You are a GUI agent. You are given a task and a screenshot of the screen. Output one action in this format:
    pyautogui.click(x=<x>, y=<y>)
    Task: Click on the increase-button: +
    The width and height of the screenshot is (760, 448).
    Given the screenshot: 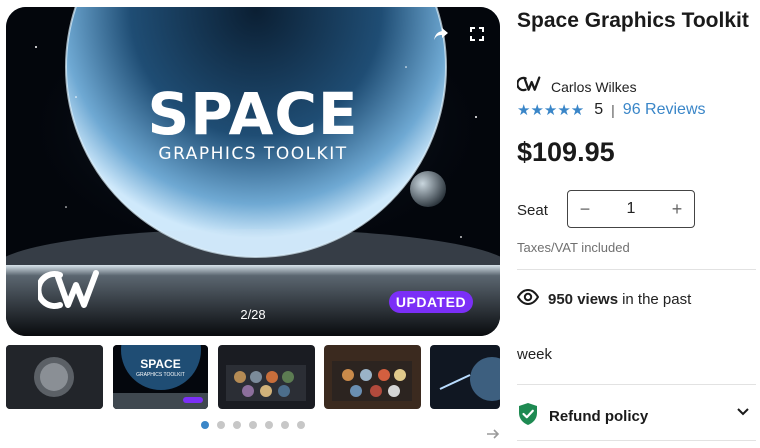 What is the action you would take?
    pyautogui.click(x=677, y=209)
    